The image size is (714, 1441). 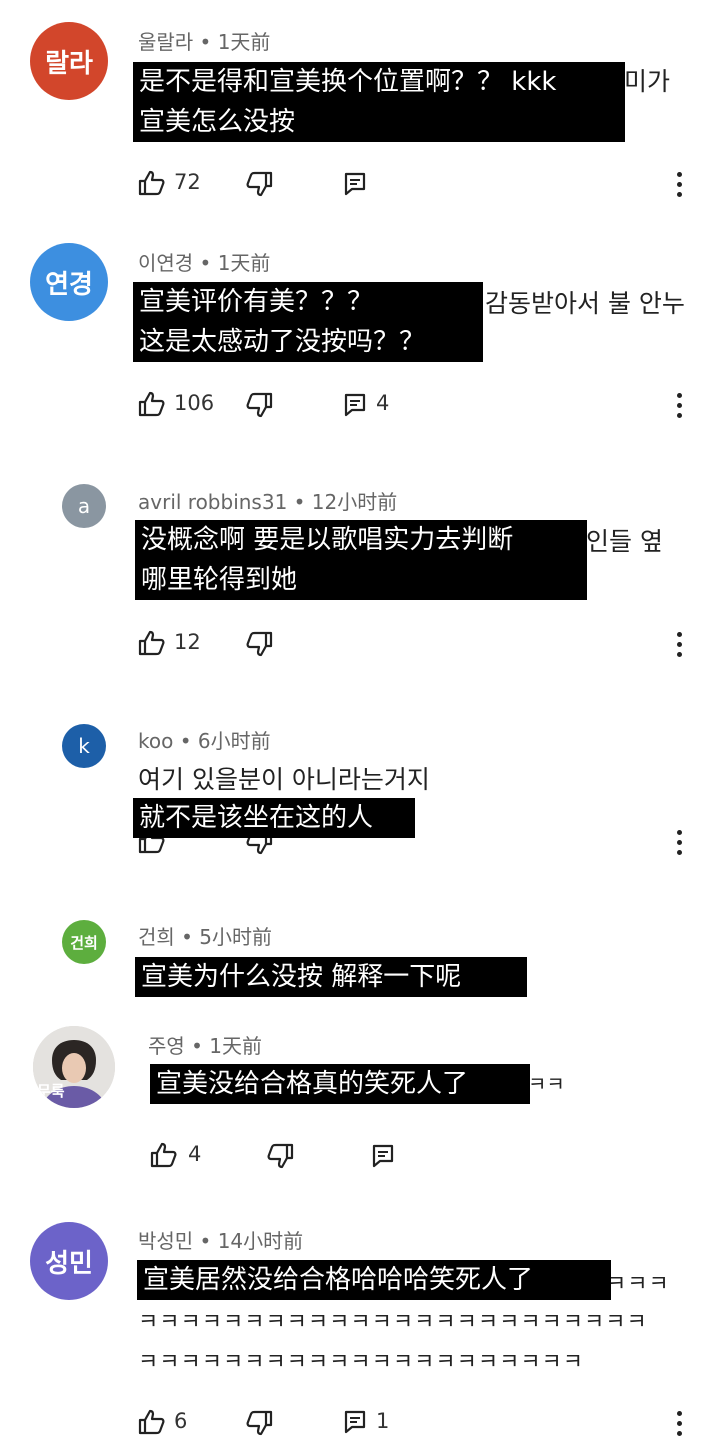 I want to click on subtitle-overlay: 没概念啊 要是以歌唱实力去判断 哪里轮得到她, so click(x=361, y=560).